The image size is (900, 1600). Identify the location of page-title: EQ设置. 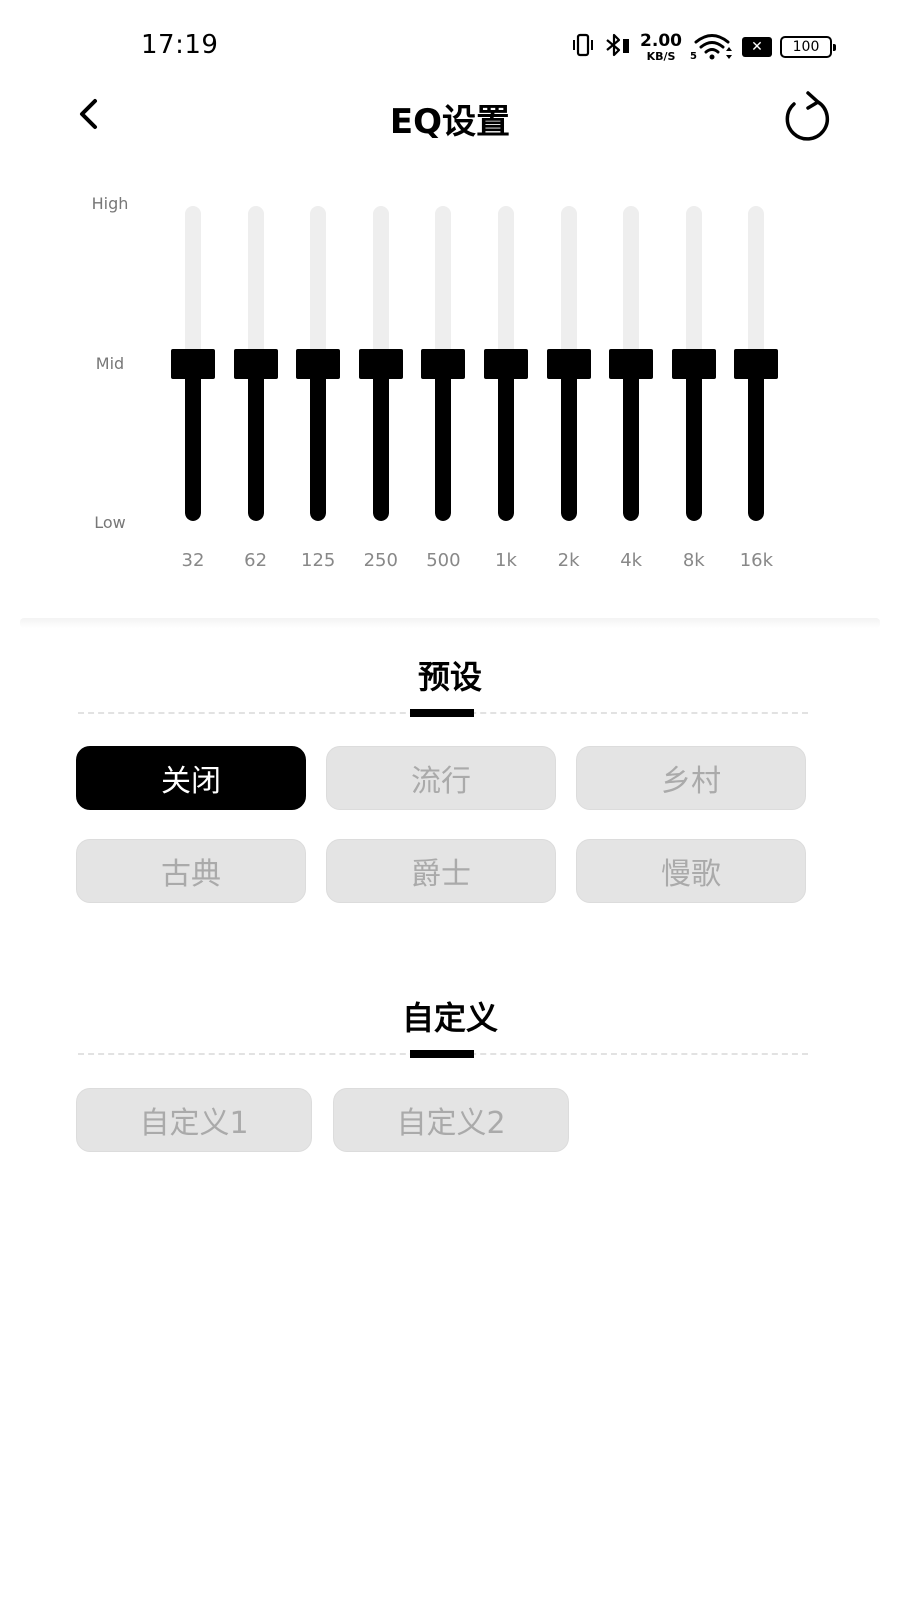
(450, 122).